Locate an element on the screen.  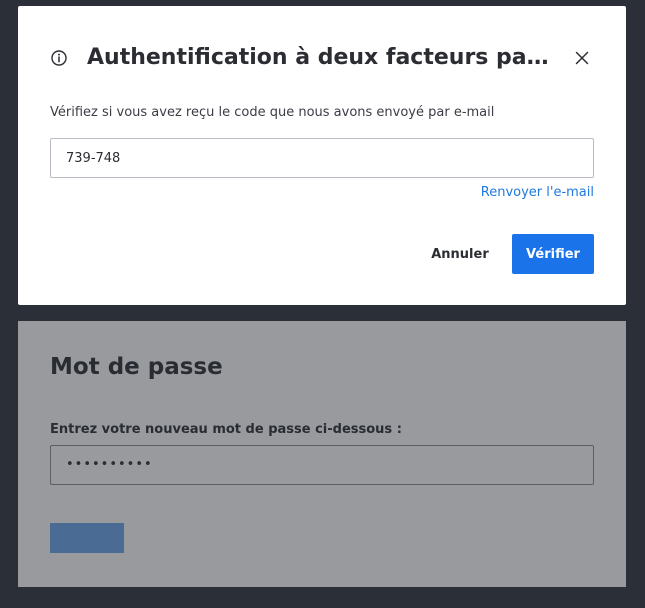
verification-code-input is located at coordinates (322, 158).